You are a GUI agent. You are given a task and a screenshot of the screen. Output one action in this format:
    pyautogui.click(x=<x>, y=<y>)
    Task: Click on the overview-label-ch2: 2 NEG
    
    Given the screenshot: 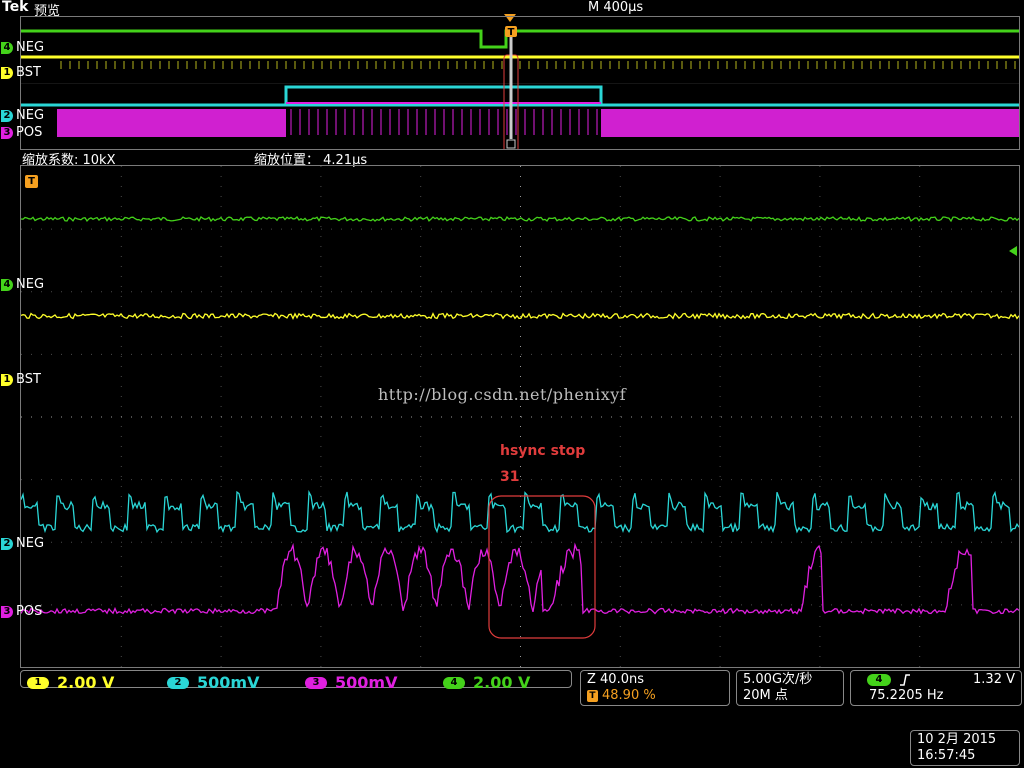 What is the action you would take?
    pyautogui.click(x=22, y=115)
    